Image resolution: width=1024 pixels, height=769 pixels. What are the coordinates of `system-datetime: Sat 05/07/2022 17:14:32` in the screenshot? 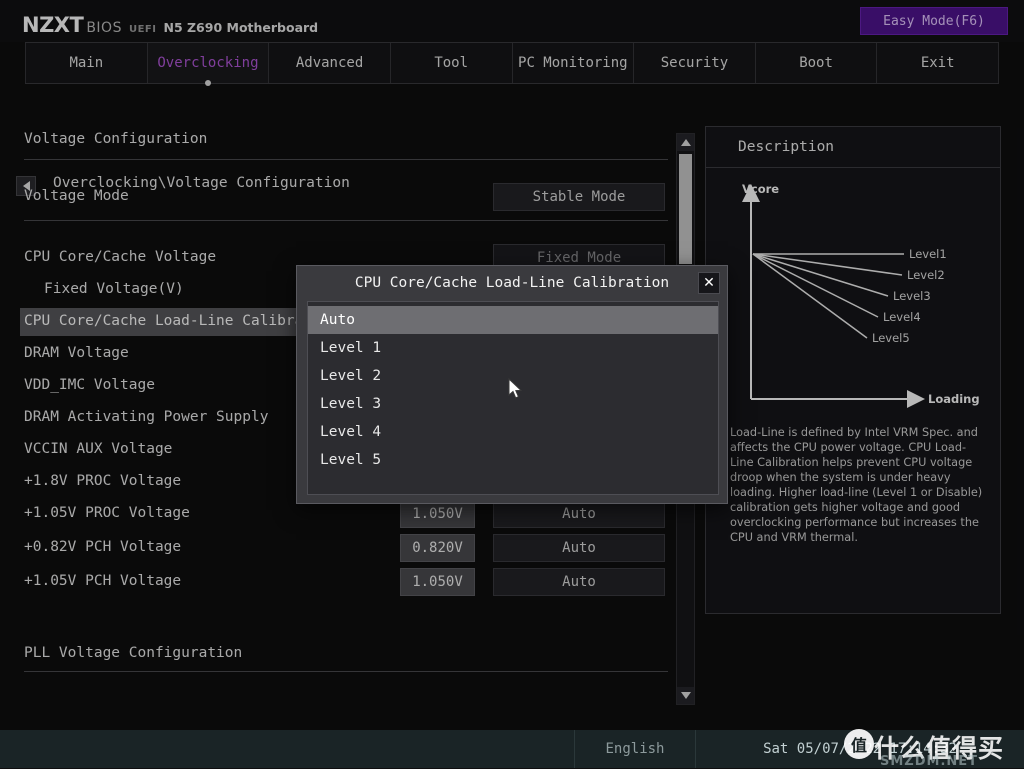 It's located at (860, 749).